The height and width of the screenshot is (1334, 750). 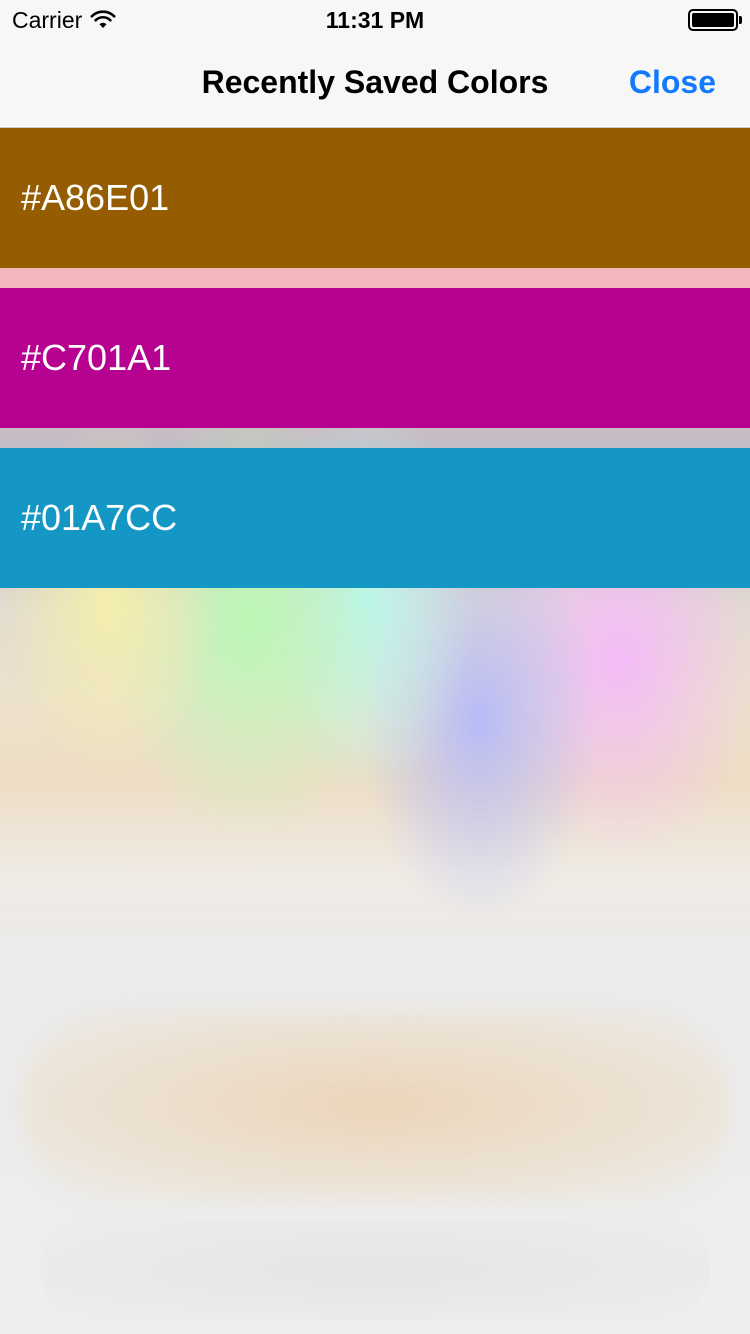 I want to click on color-hex-label: #C701A1, so click(x=96, y=357).